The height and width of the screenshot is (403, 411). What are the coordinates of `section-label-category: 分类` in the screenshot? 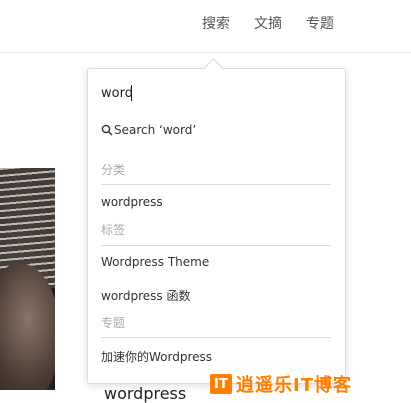 It's located at (113, 170).